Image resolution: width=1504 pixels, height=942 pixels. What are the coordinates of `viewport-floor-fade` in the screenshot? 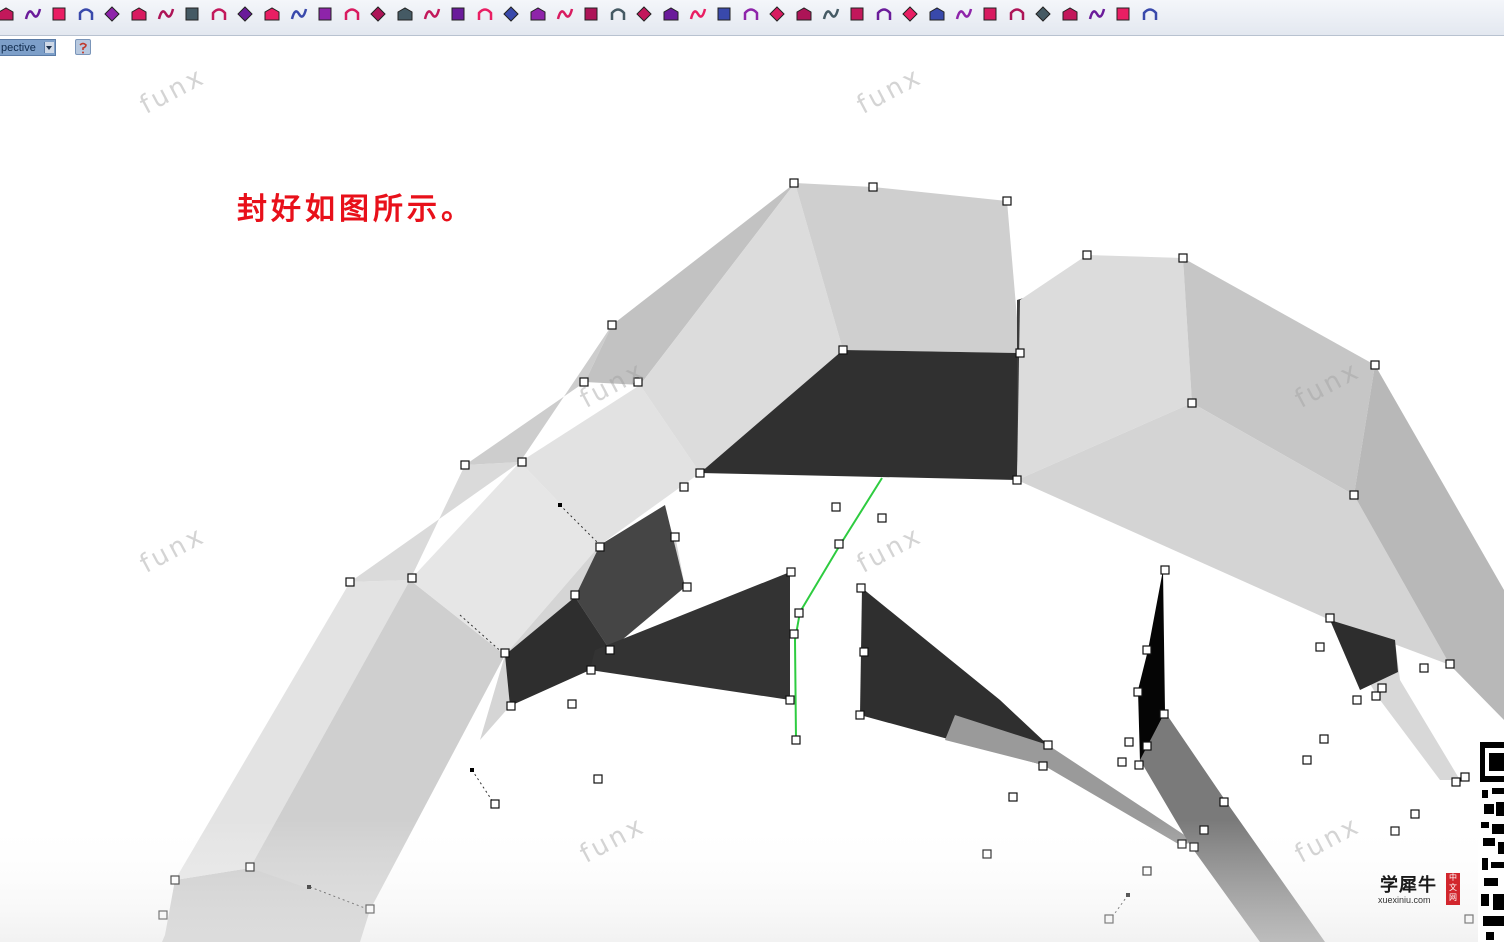 It's located at (752, 881).